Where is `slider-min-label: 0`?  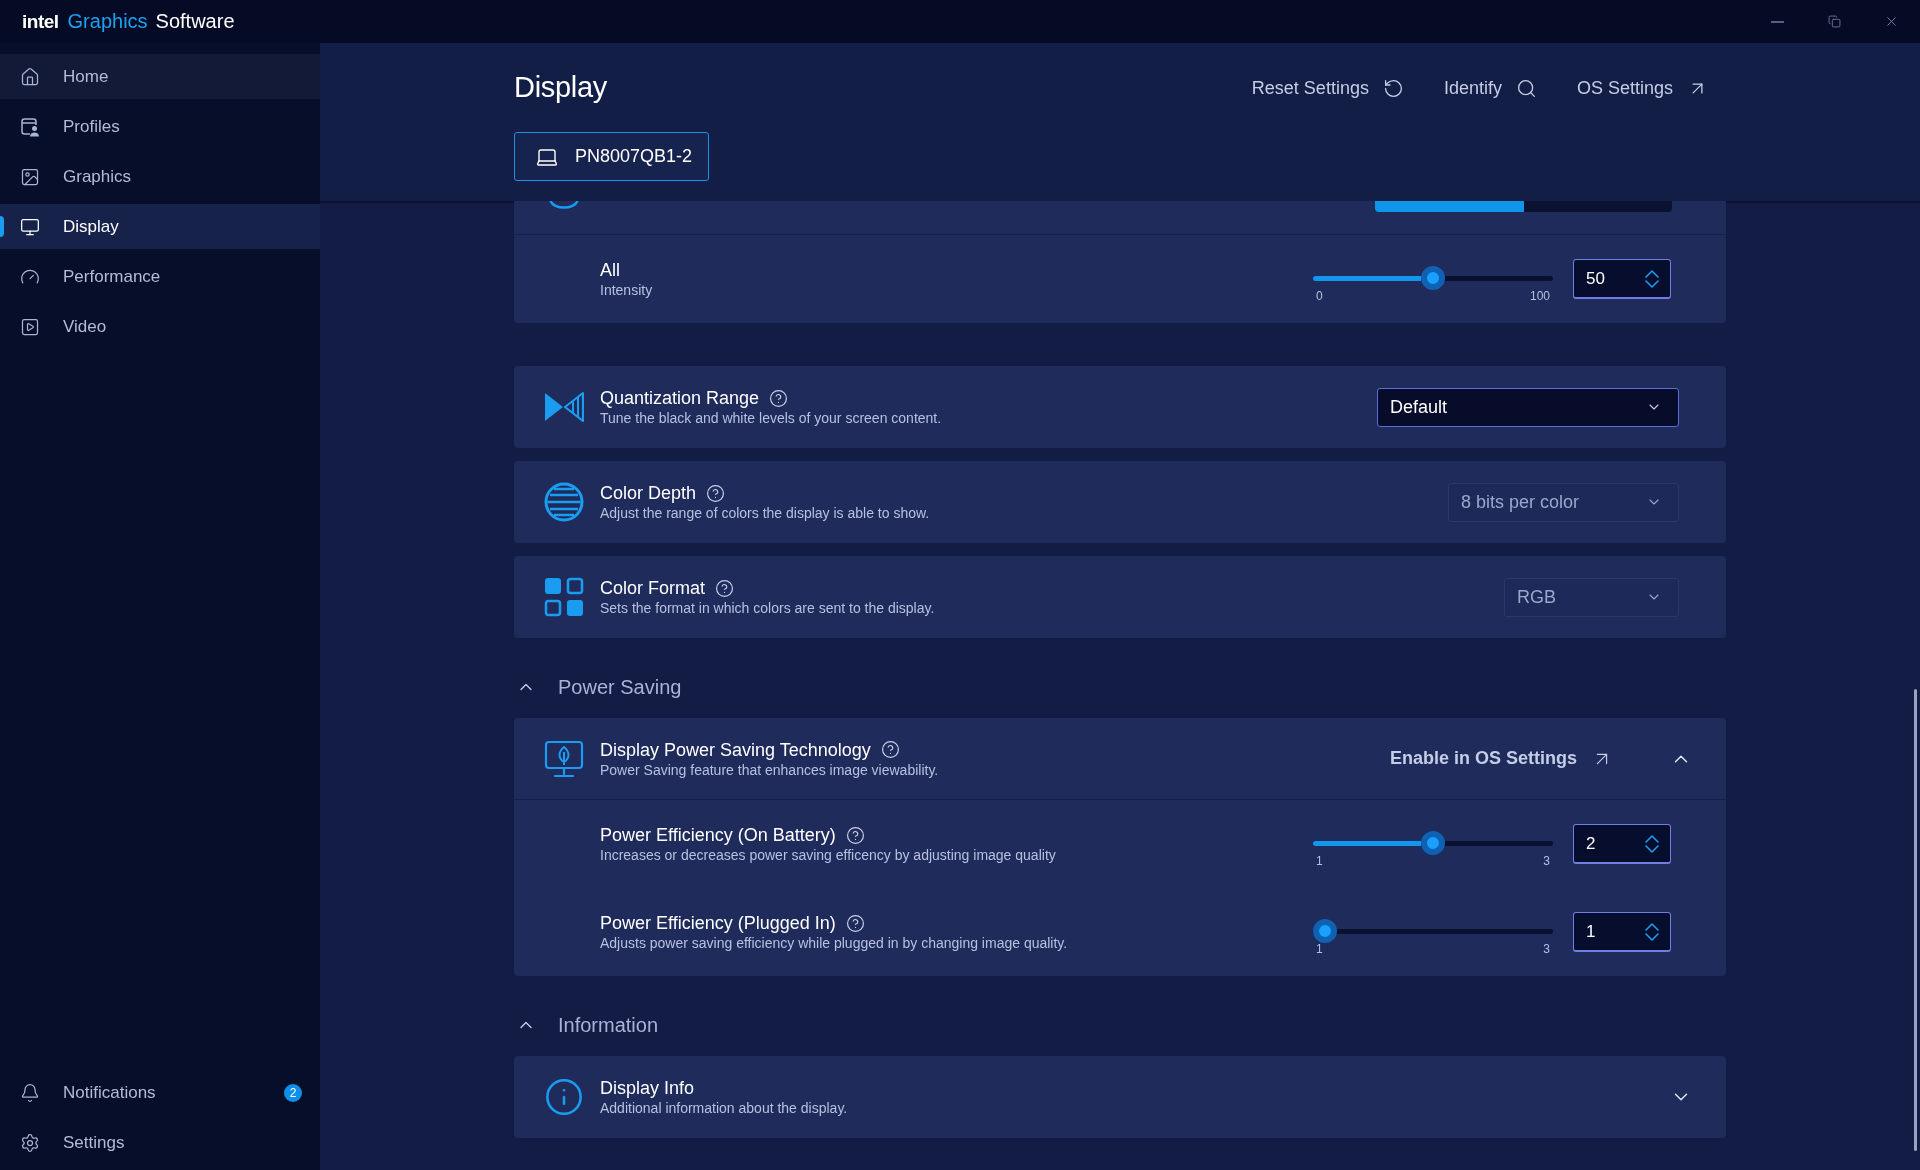 slider-min-label: 0 is located at coordinates (1319, 295).